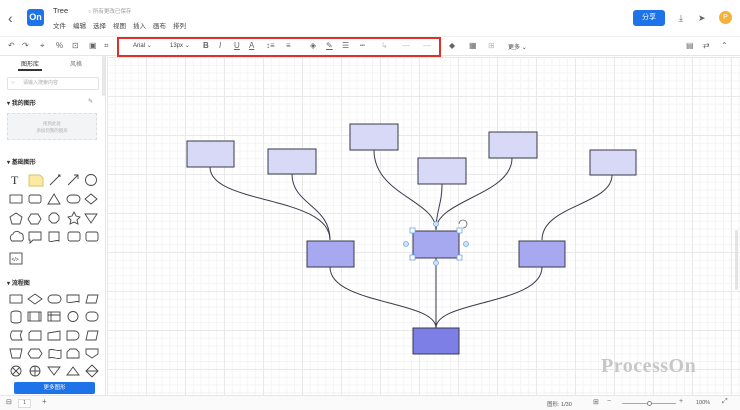 This screenshot has width=740, height=410. I want to click on circle-shape, so click(91, 180).